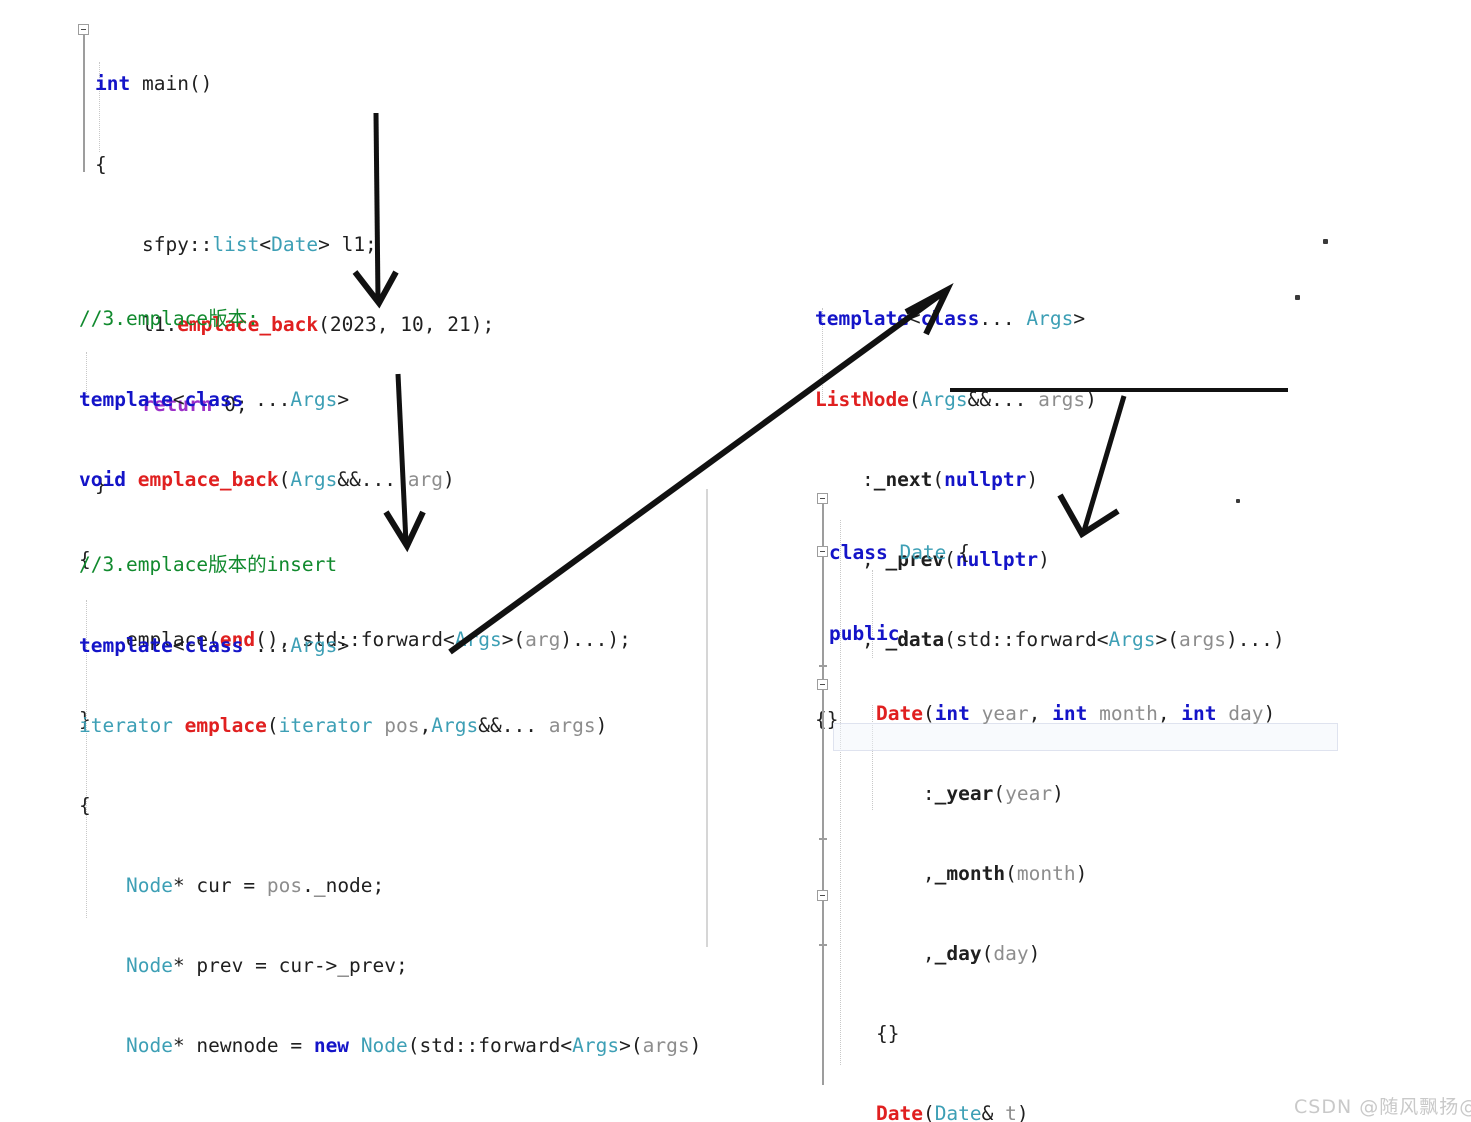 This screenshot has width=1471, height=1122. Describe the element at coordinates (822, 895) in the screenshot. I see `date-variadic-fold-toggle` at that location.